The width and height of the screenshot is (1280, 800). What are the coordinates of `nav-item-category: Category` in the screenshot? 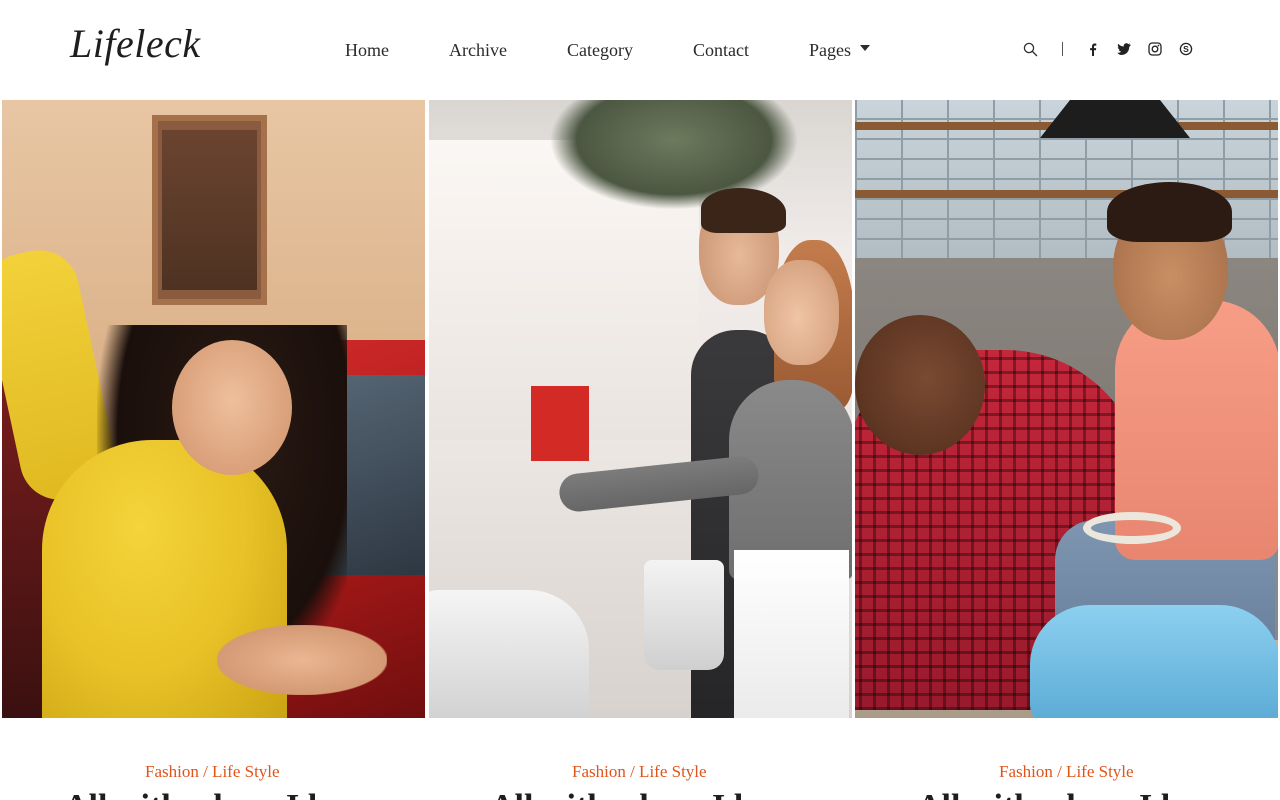 It's located at (600, 50).